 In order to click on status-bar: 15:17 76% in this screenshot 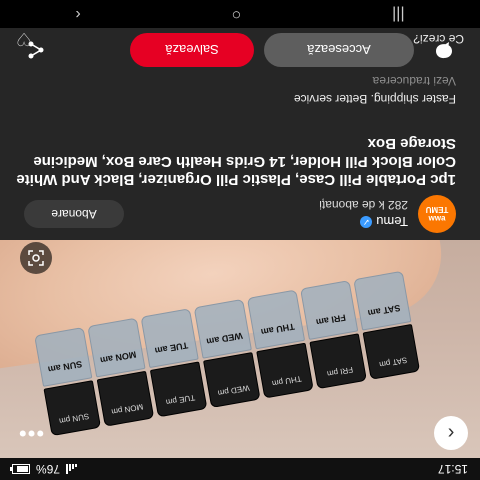, I will do `click(240, 469)`.